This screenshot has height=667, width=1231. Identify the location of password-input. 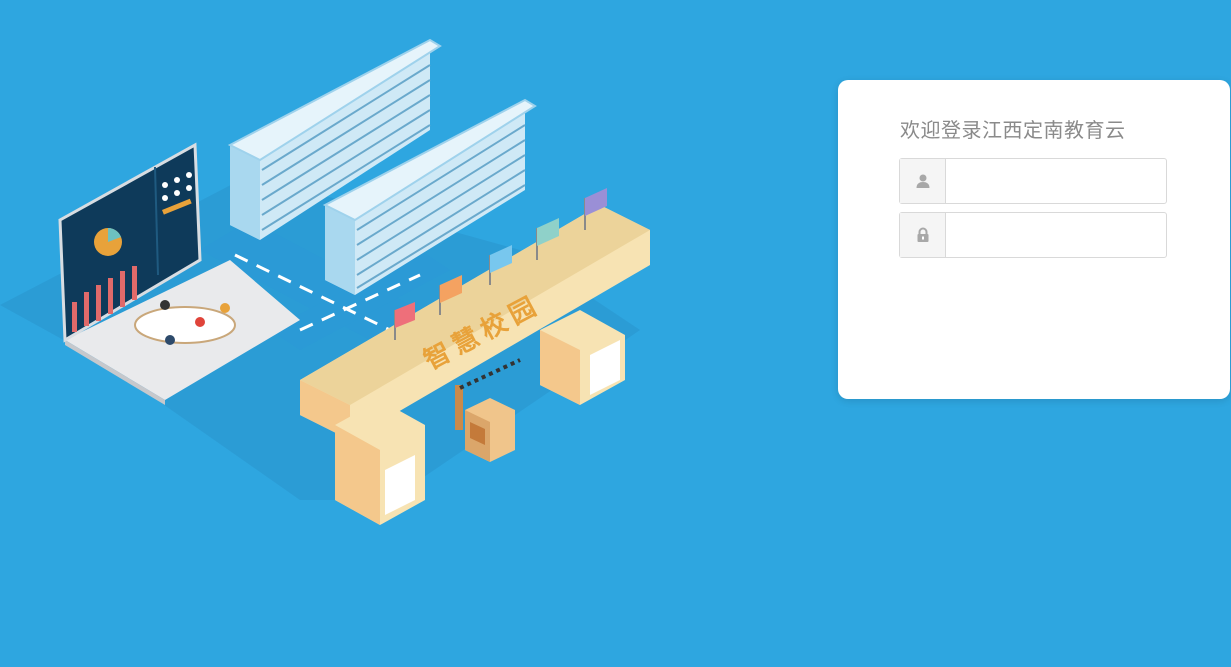
(1056, 235).